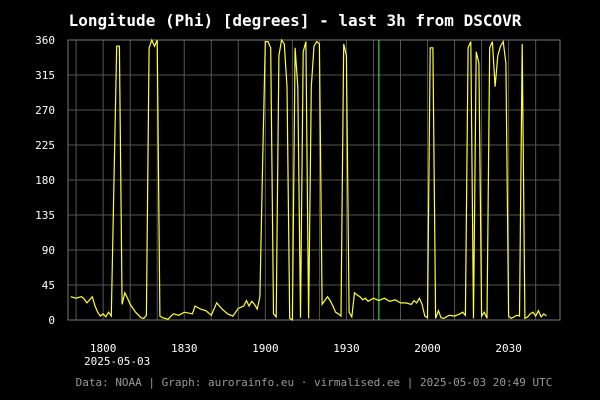  I want to click on y-tick-label: 0, so click(51, 320).